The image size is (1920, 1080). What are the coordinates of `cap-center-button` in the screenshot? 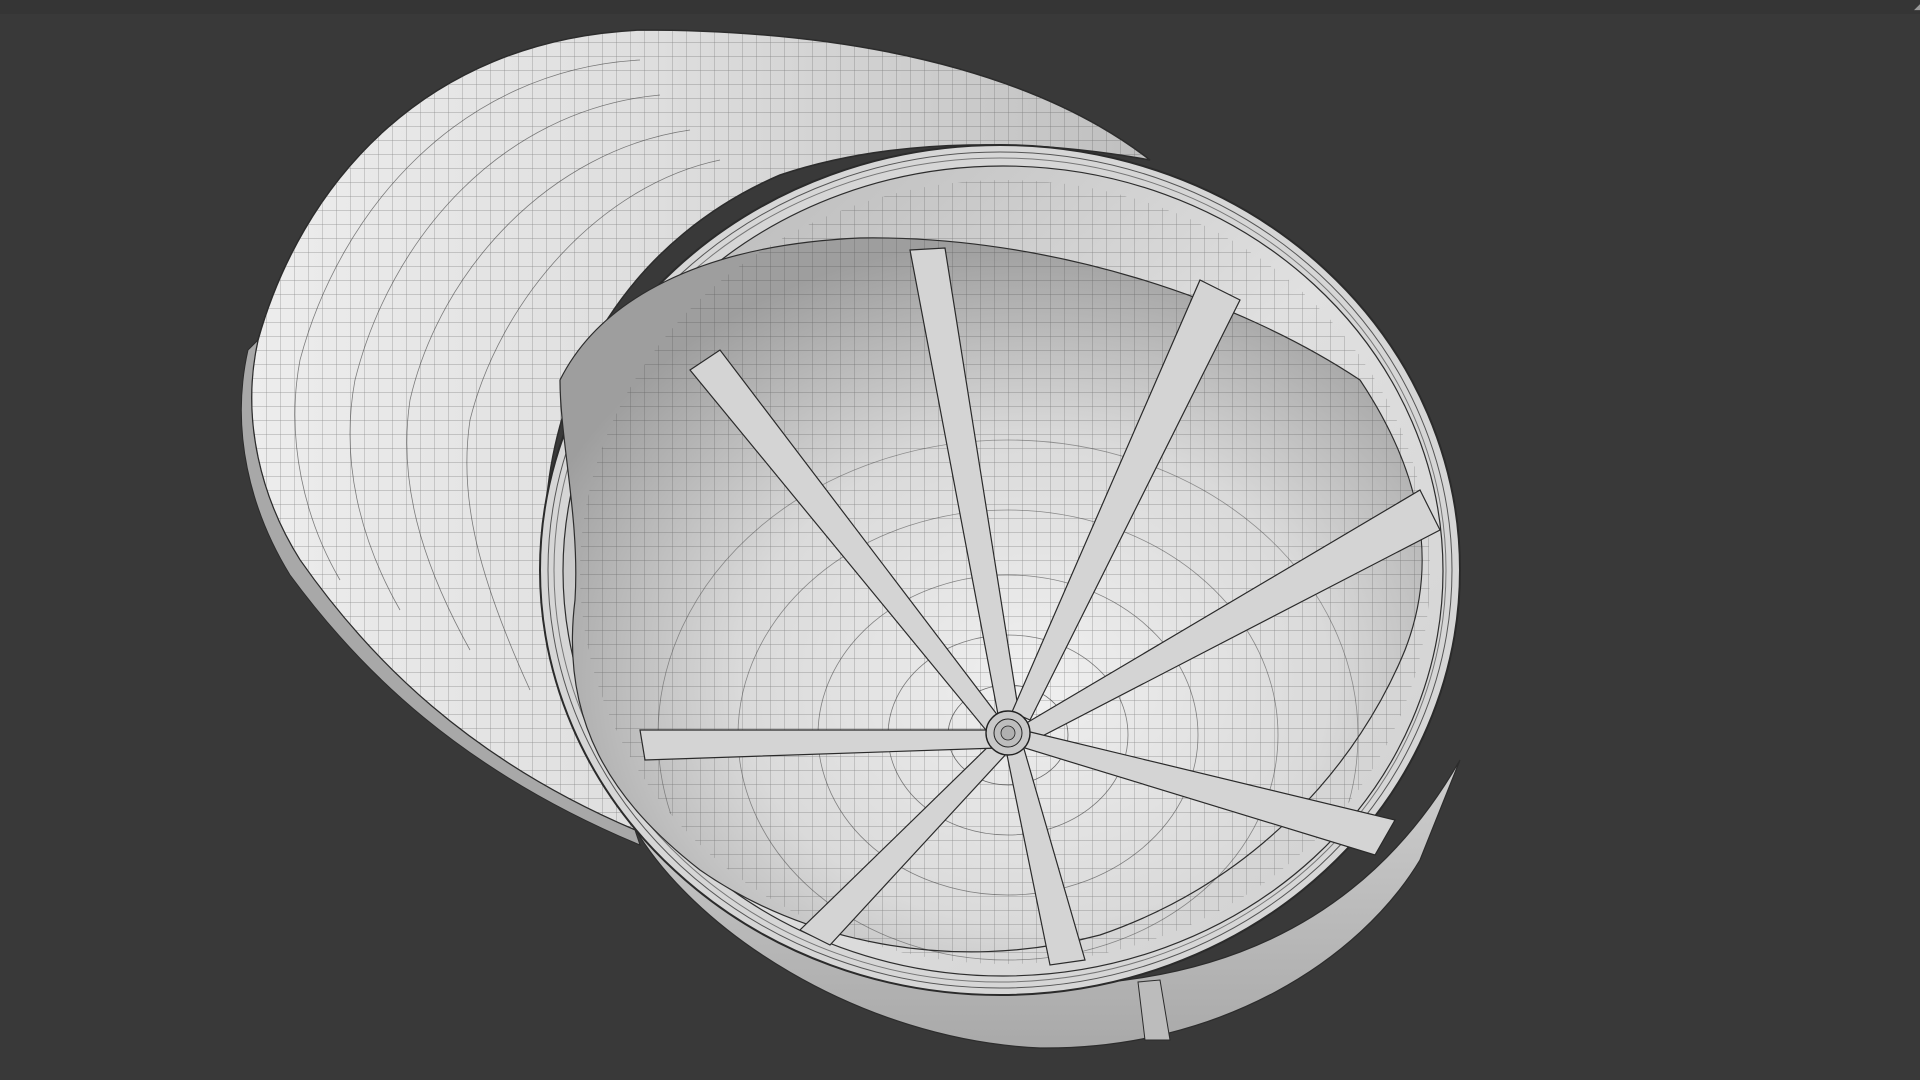 It's located at (1008, 733).